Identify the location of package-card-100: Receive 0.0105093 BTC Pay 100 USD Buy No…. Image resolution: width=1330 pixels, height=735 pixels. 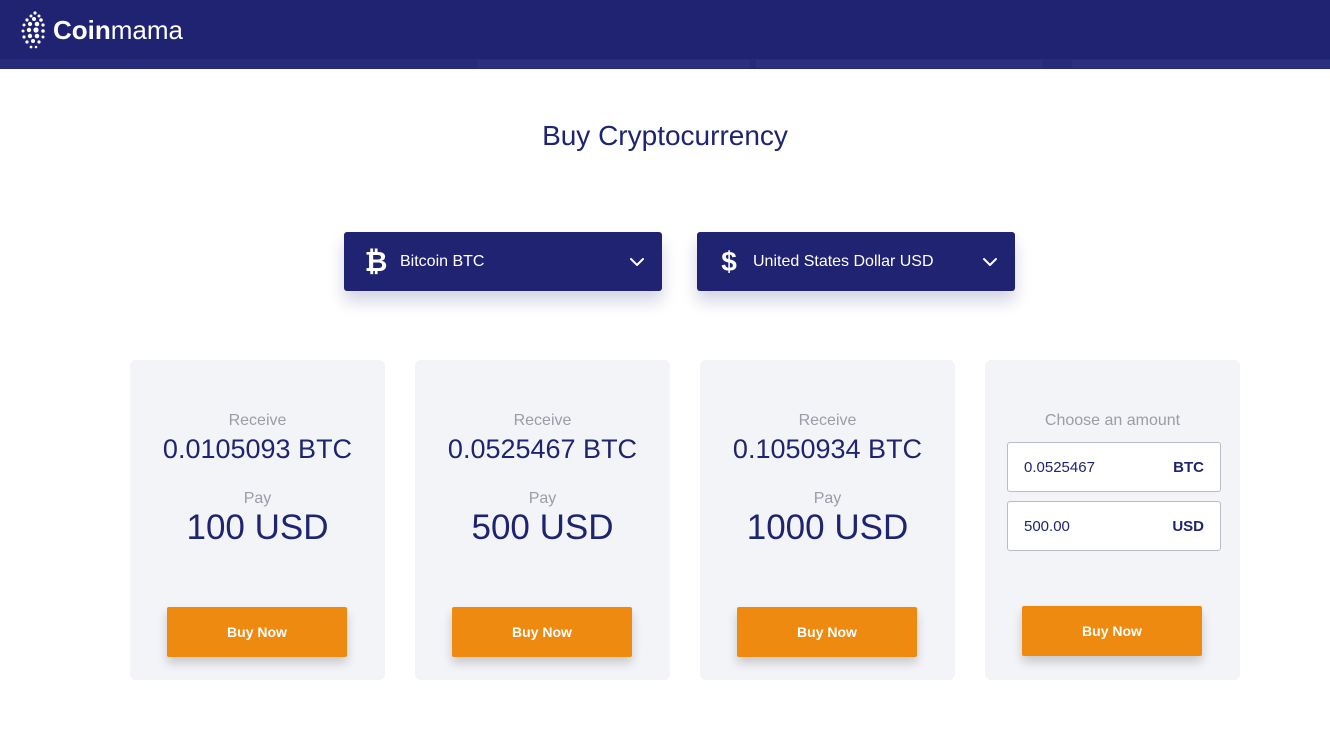
(257, 520).